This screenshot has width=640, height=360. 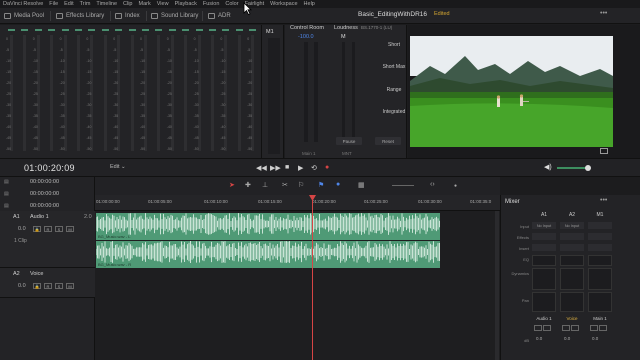 I want to click on fast-forward-button: ▶▶, so click(x=275, y=168).